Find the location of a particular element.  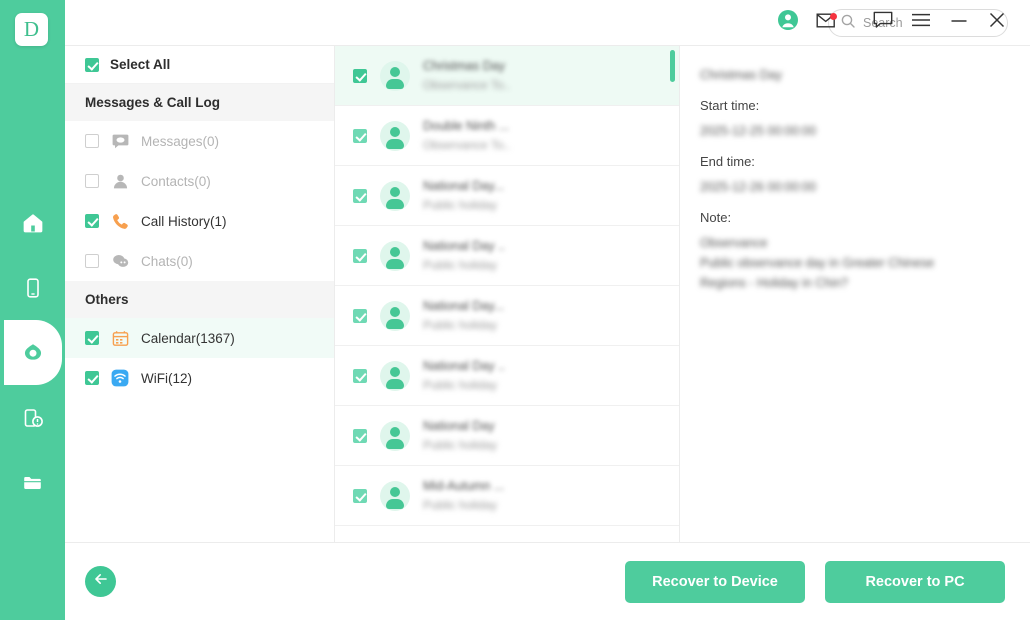

group-title: Messages & Call Log is located at coordinates (153, 102).